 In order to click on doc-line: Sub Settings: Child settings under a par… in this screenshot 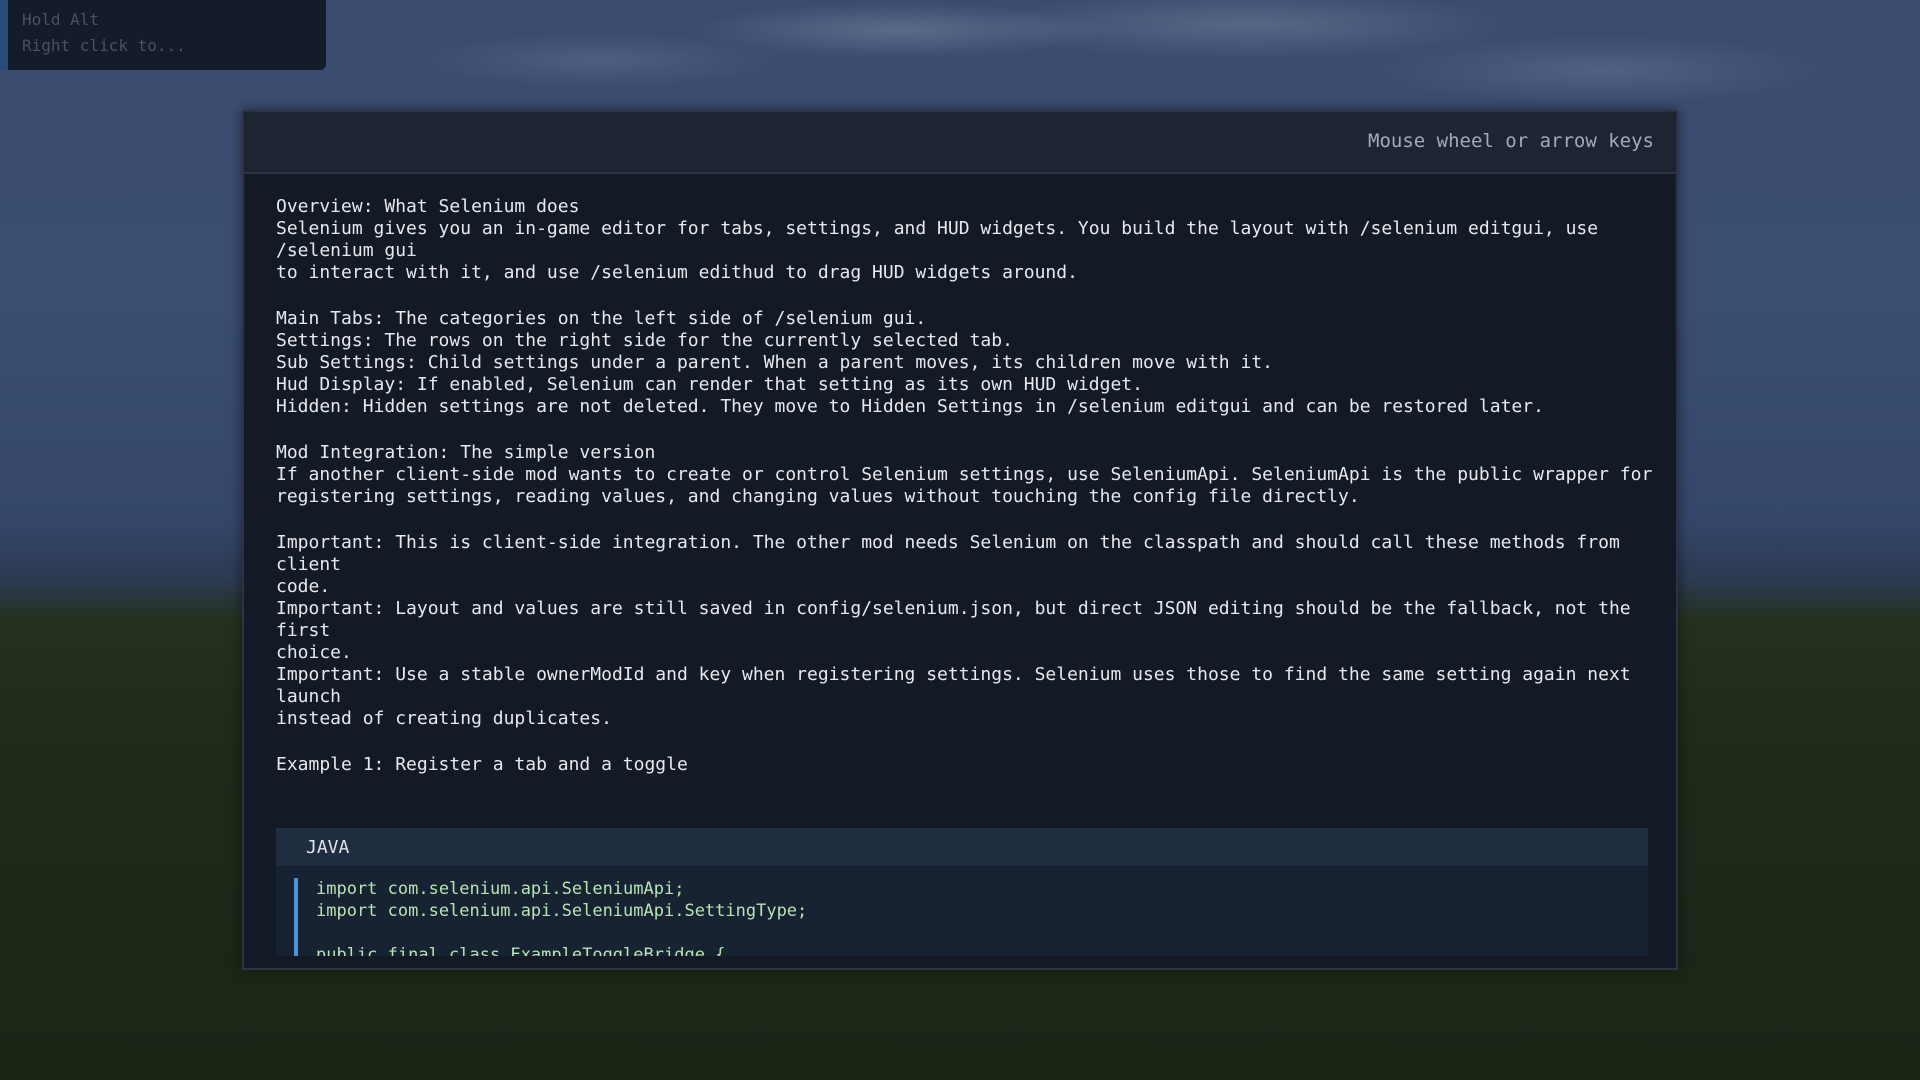, I will do `click(774, 362)`.